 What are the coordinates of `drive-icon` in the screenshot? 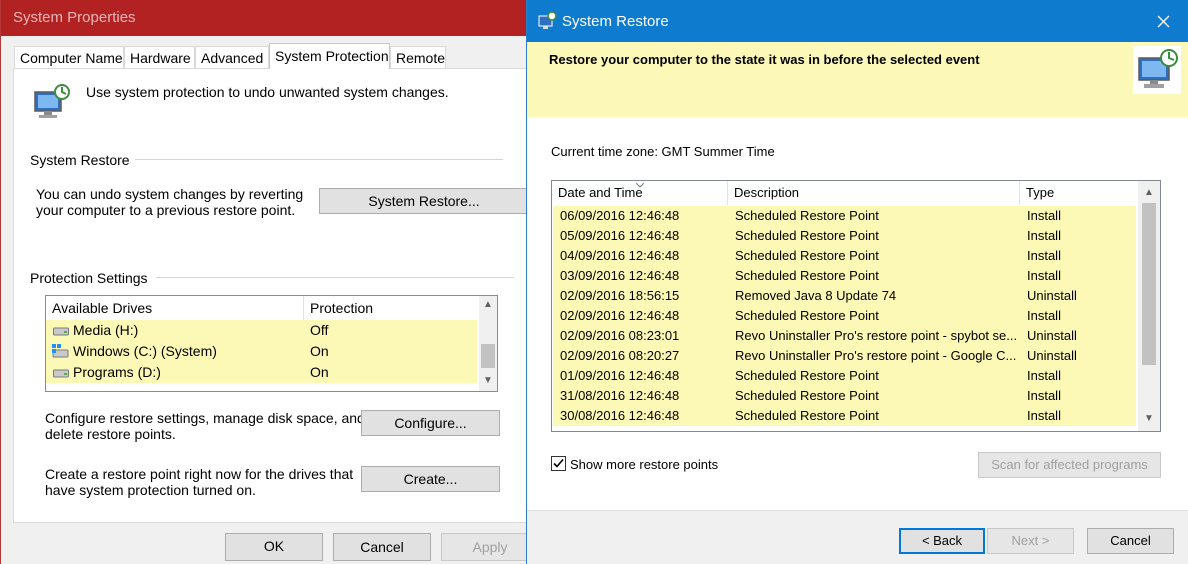 It's located at (61, 373).